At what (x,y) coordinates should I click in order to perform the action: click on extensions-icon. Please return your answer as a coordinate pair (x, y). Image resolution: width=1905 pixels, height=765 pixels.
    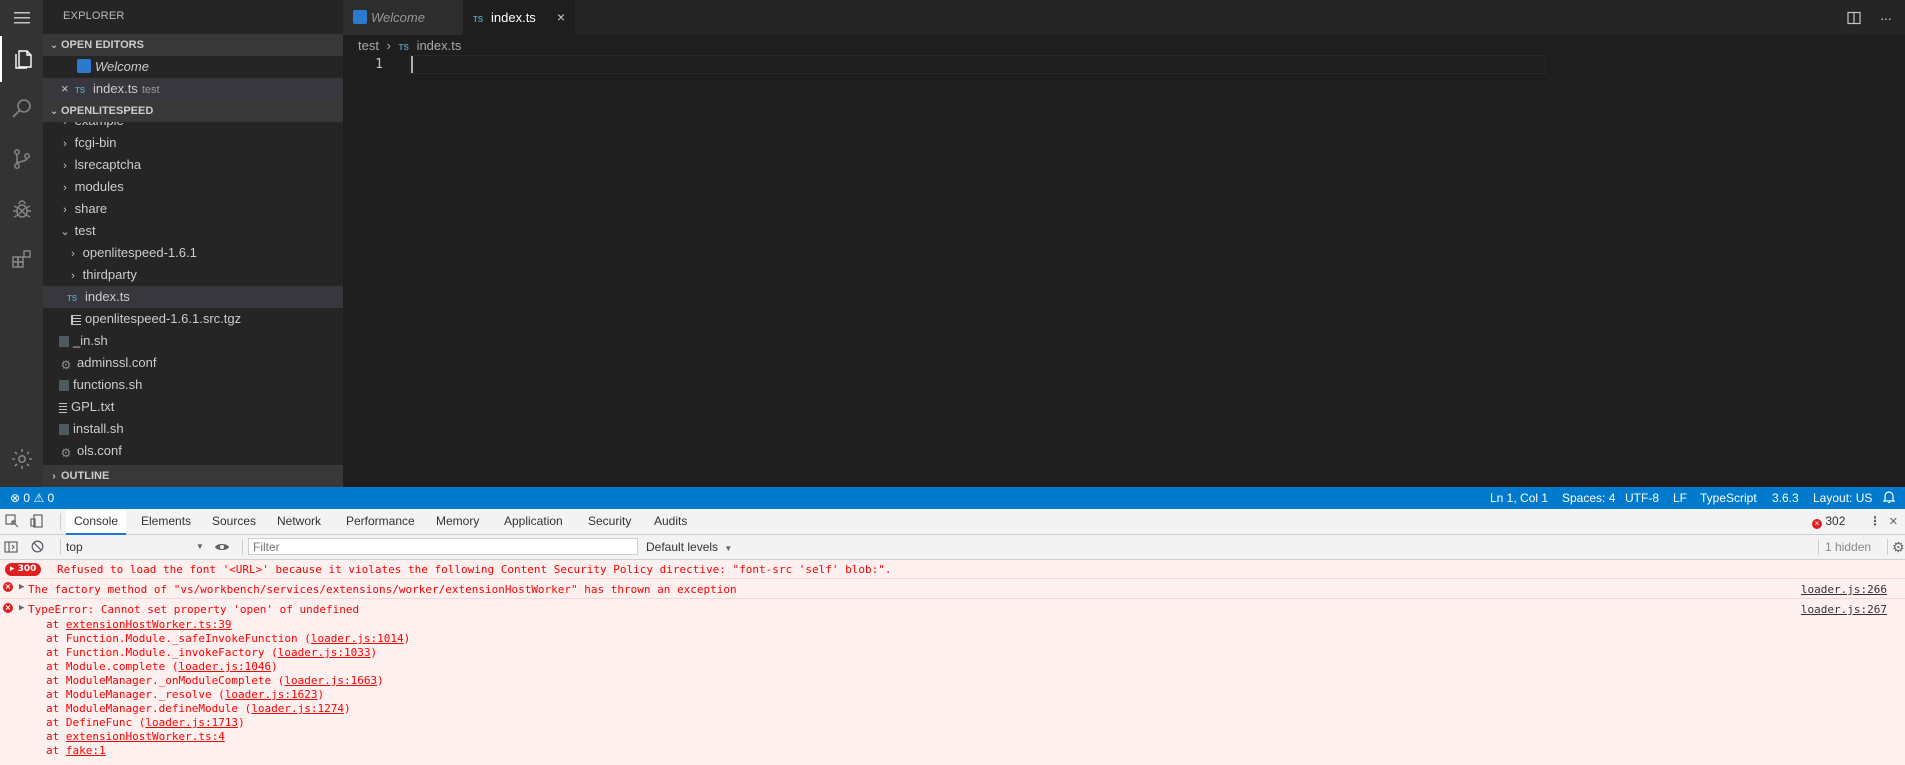
    Looking at the image, I should click on (21, 259).